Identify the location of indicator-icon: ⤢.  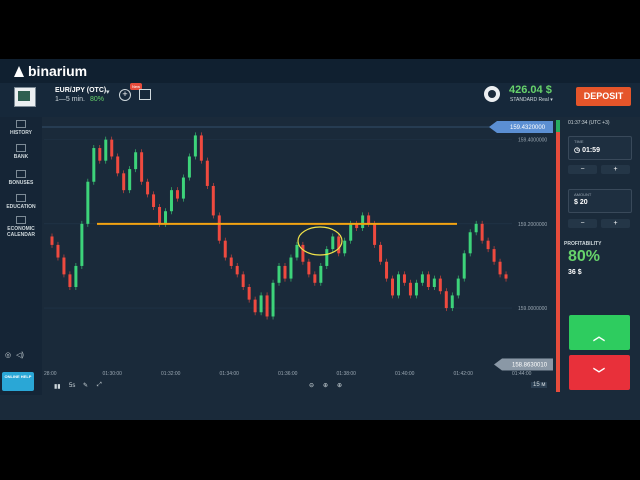
(99, 385).